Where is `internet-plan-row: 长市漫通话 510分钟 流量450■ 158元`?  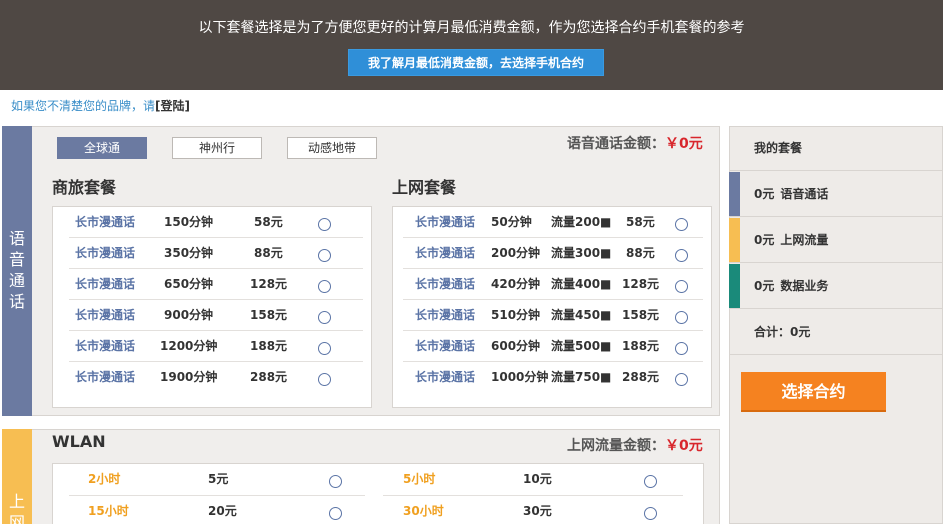
internet-plan-row: 长市漫通话 510分钟 流量450■ 158元 is located at coordinates (553, 315).